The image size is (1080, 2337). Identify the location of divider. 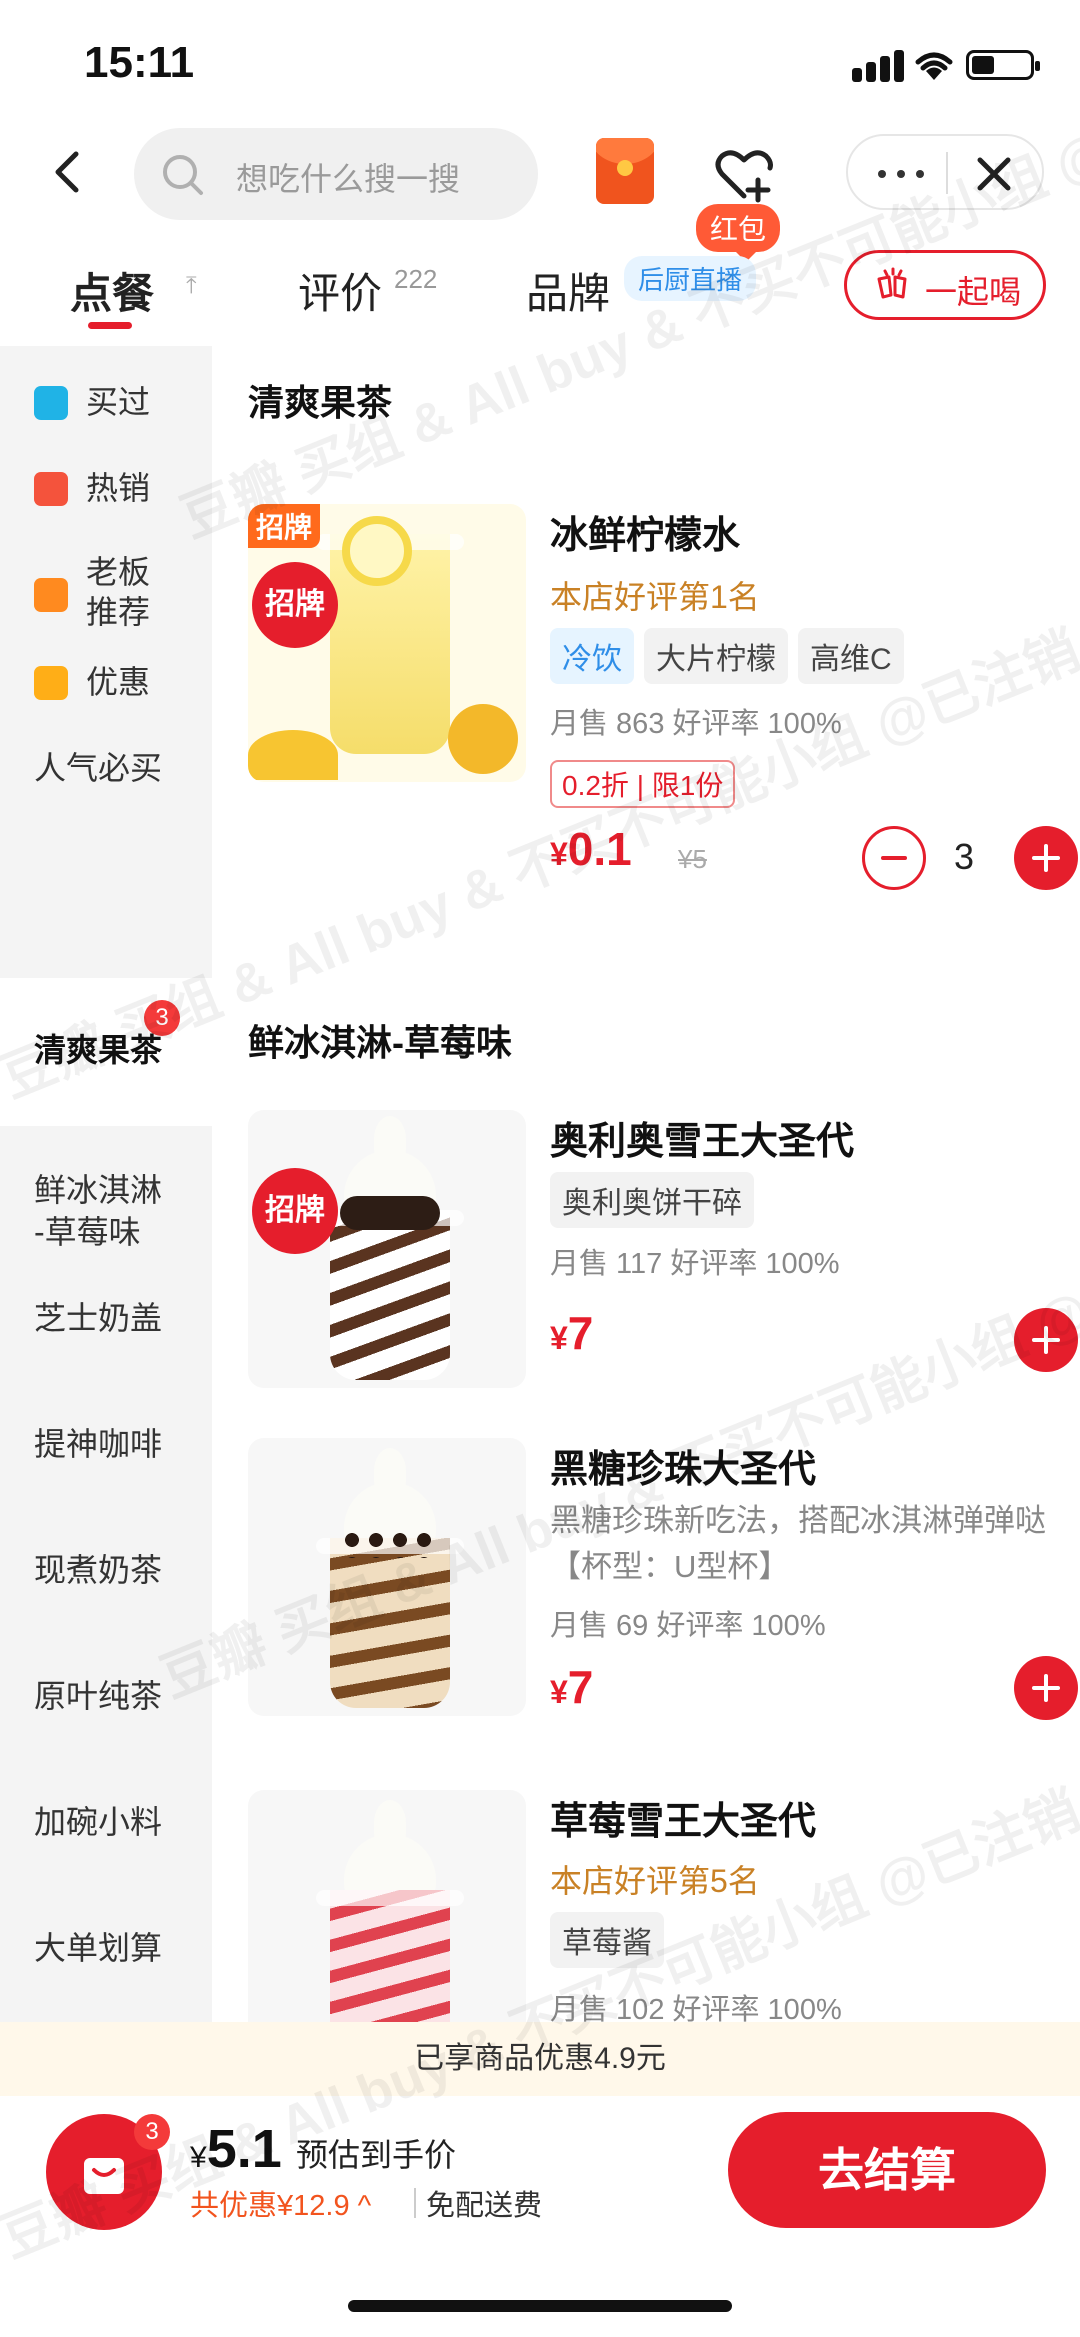
(415, 2203).